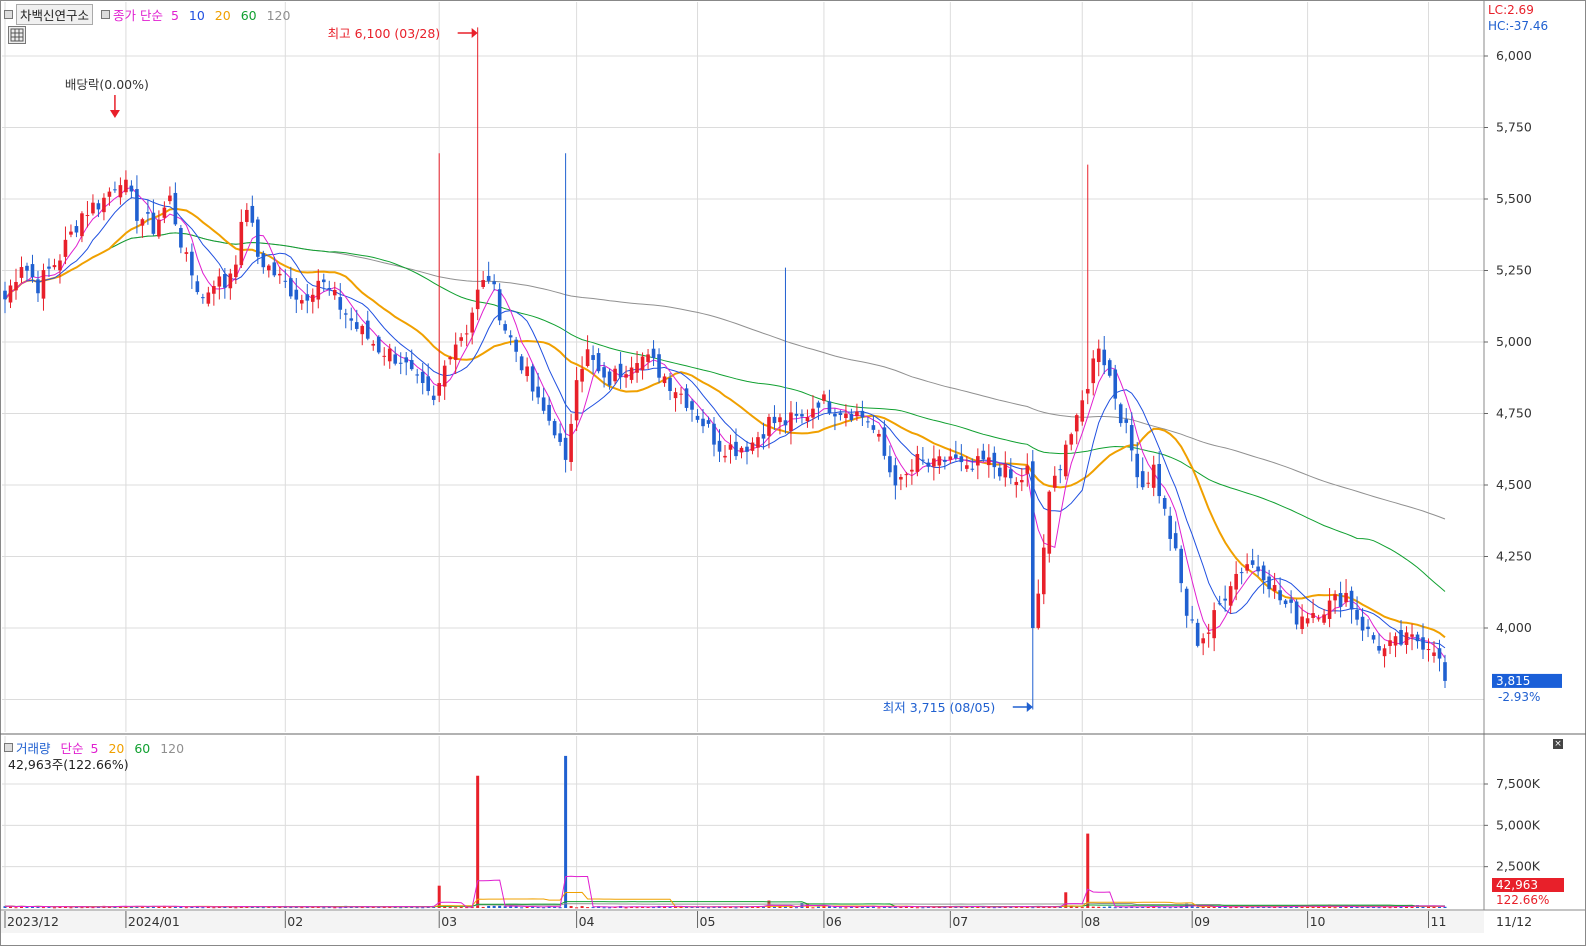 Image resolution: width=1586 pixels, height=946 pixels. I want to click on indicator-toggle-icon, so click(105, 14).